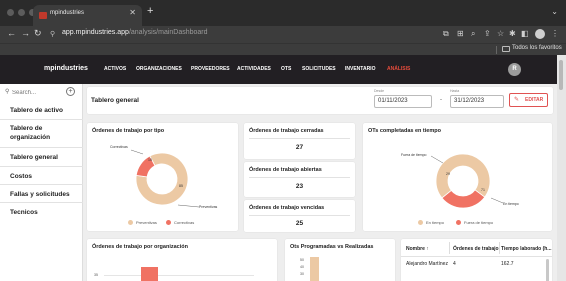 Image resolution: width=566 pixels, height=281 pixels. What do you see at coordinates (30, 133) in the screenshot?
I see `sidebar-item-label: Tablero de organización` at bounding box center [30, 133].